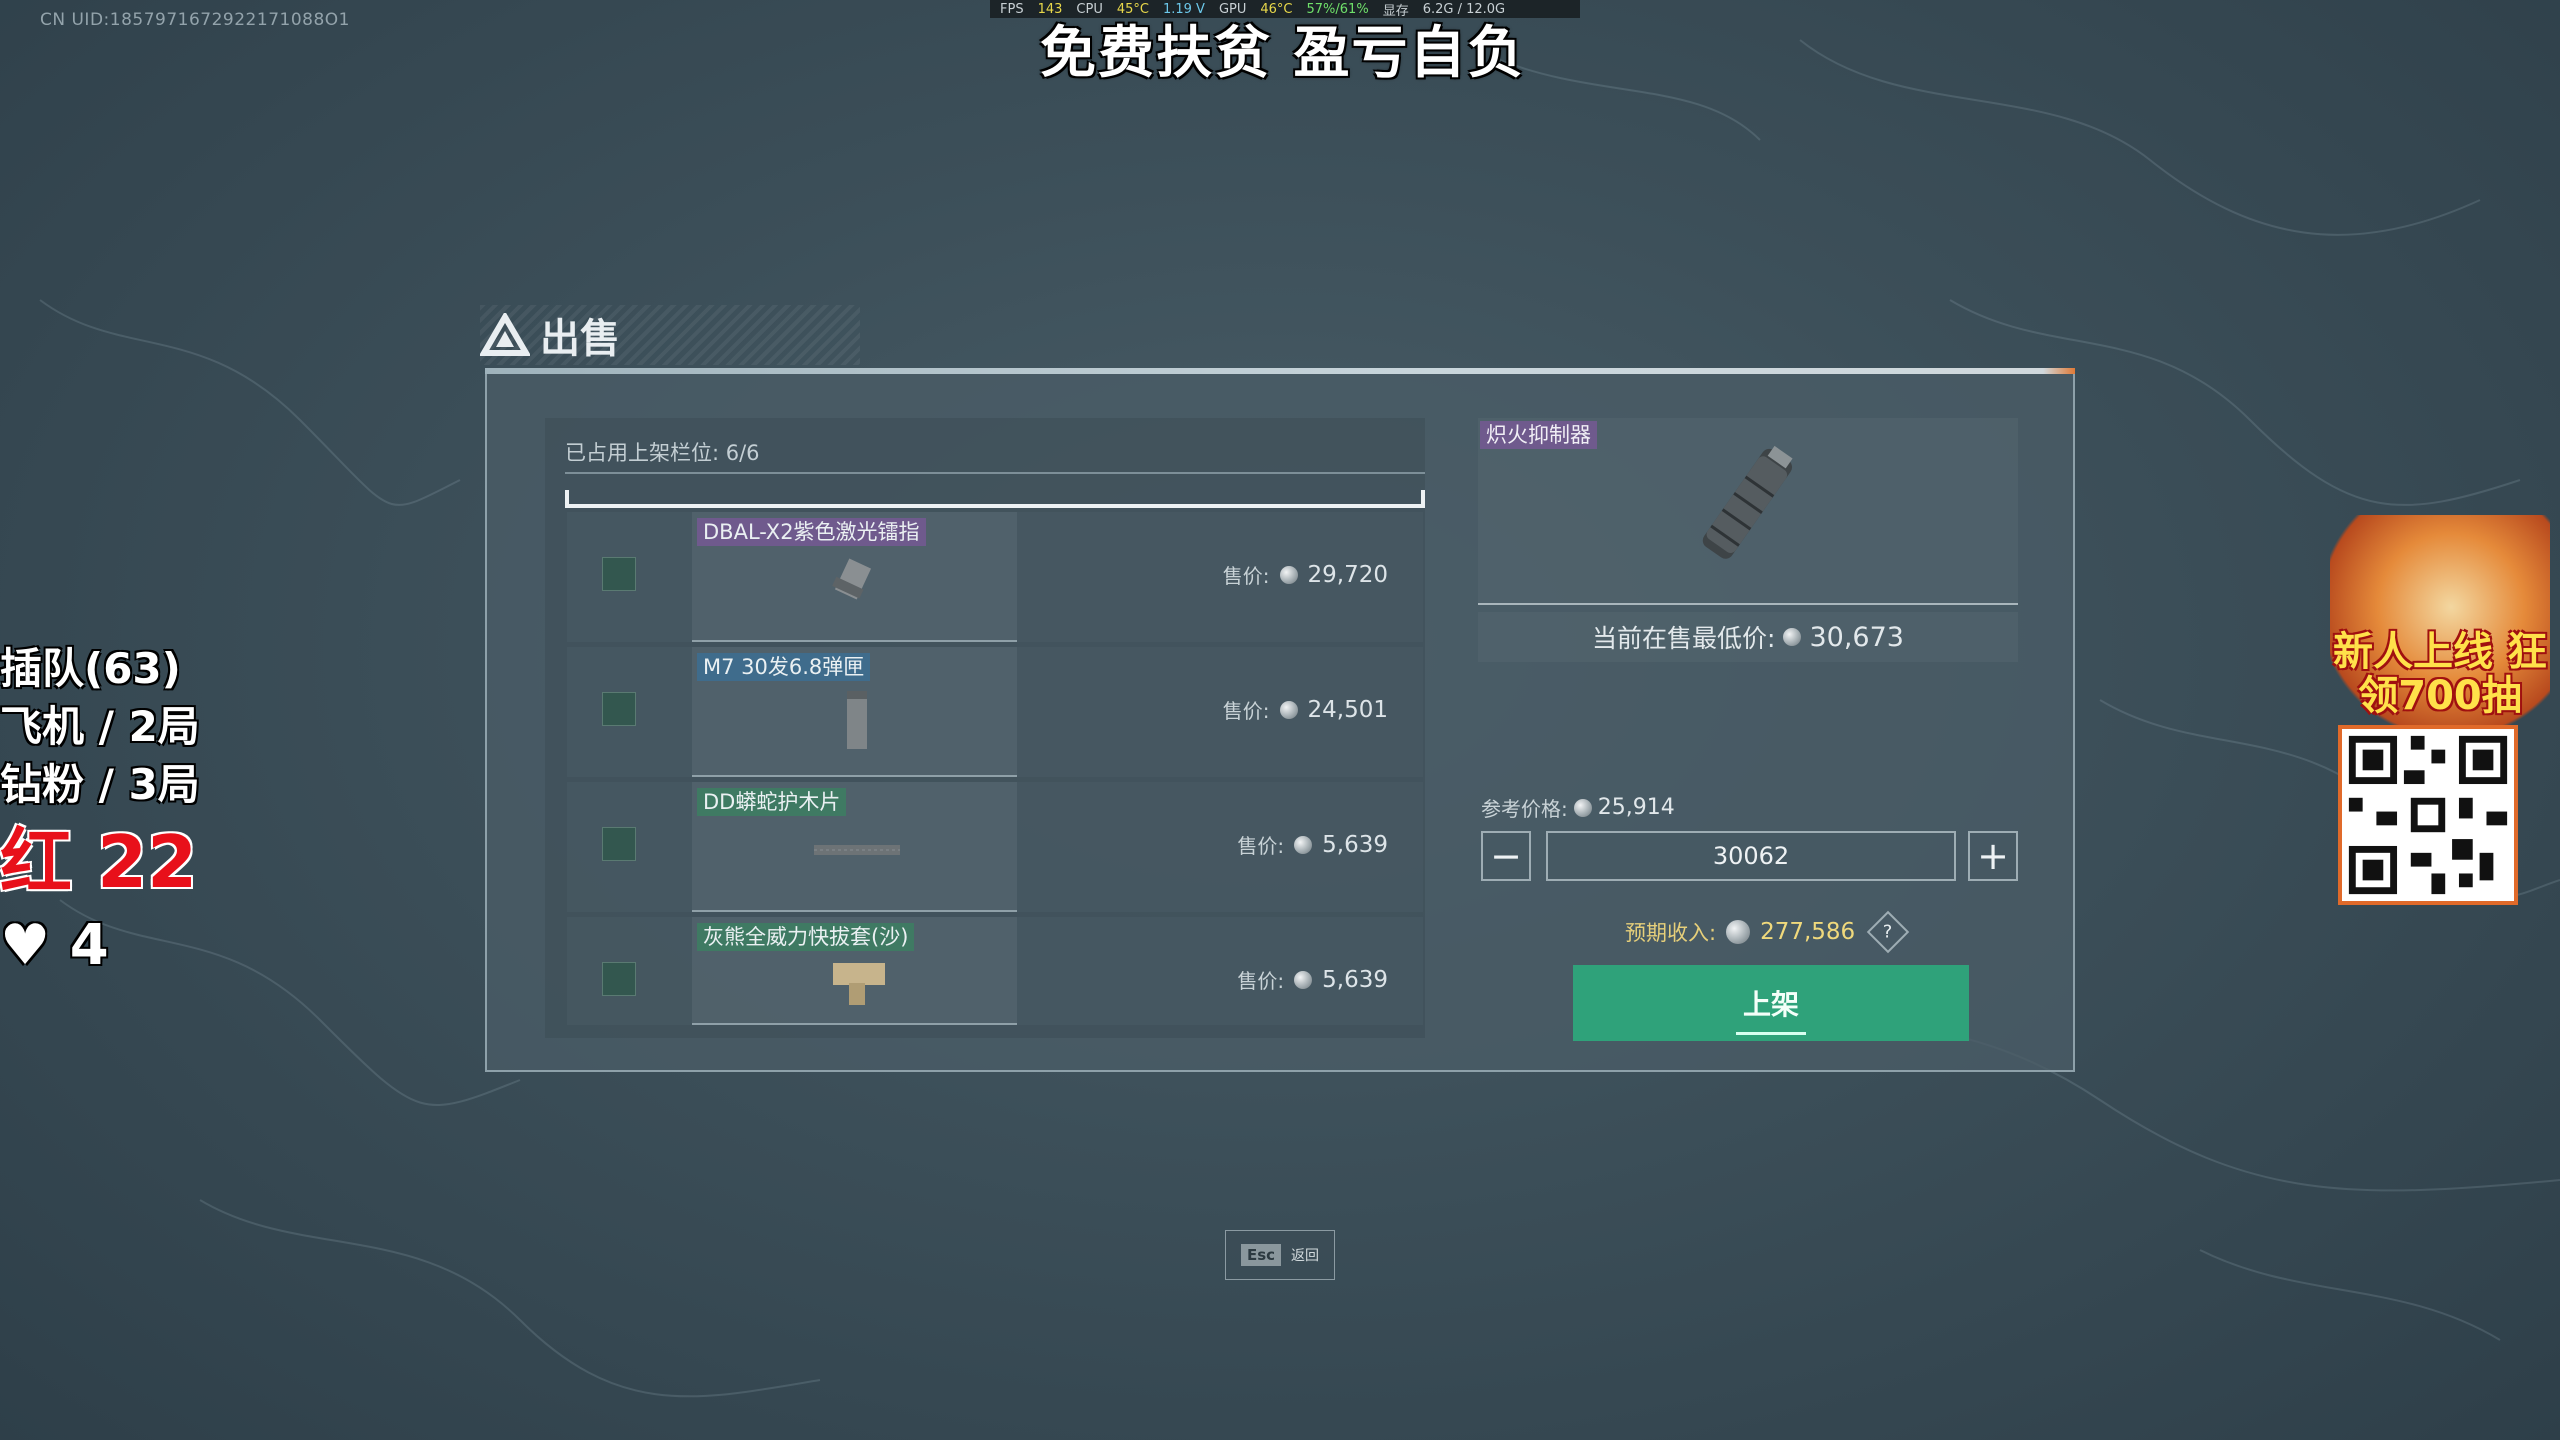 The height and width of the screenshot is (1440, 2560). What do you see at coordinates (89, 945) in the screenshot?
I see `heart-count: 4` at bounding box center [89, 945].